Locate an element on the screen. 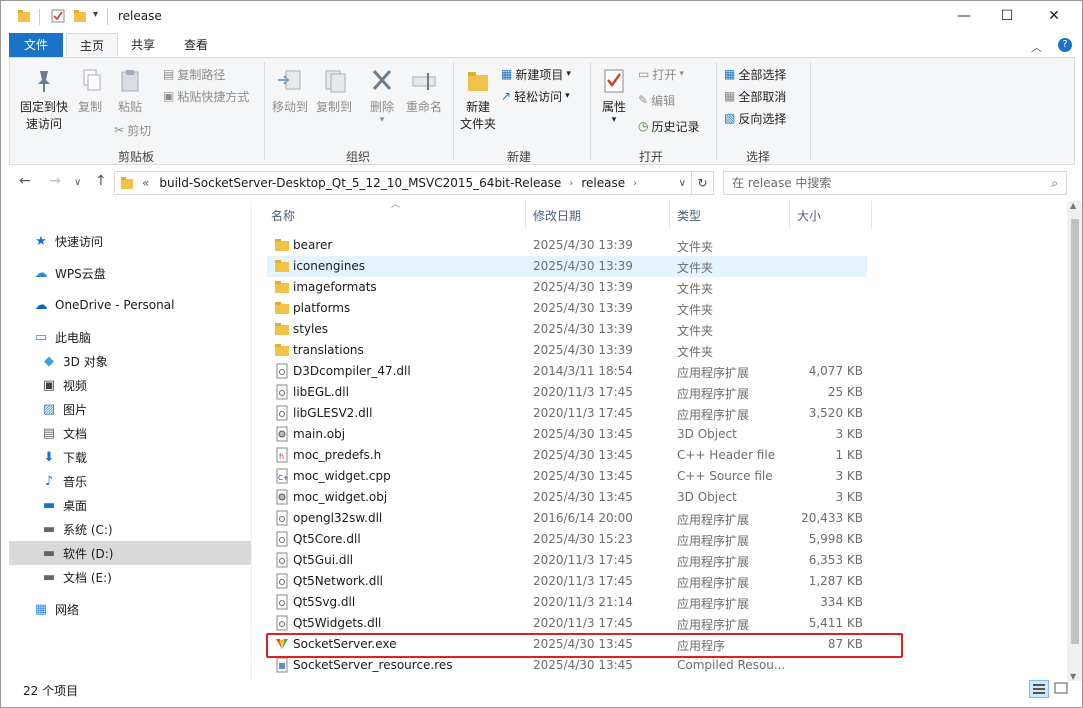 The height and width of the screenshot is (708, 1083). overflow-chevron: « is located at coordinates (145, 183).